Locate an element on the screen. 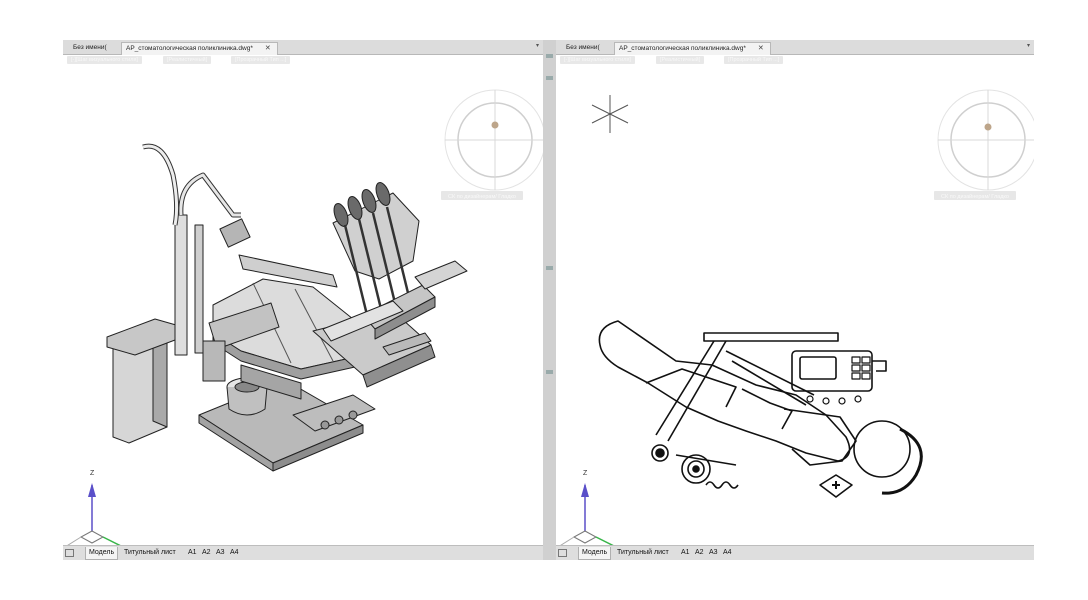 This screenshot has height=600, width=1088. left-tab-active-file: АР_стоматологическая поликлиника.dwg* ✕ is located at coordinates (199, 48).